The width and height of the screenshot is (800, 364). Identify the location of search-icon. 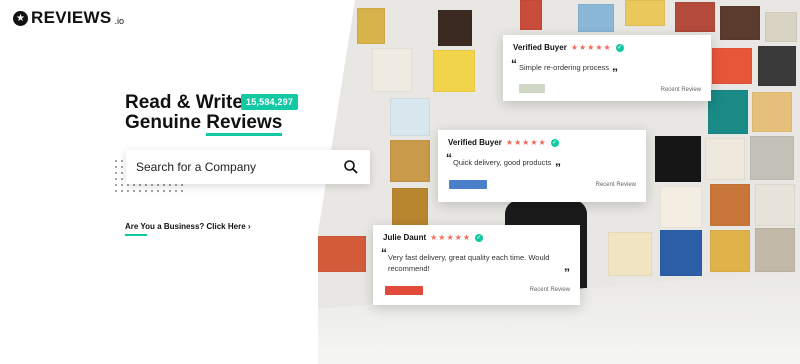
(351, 167).